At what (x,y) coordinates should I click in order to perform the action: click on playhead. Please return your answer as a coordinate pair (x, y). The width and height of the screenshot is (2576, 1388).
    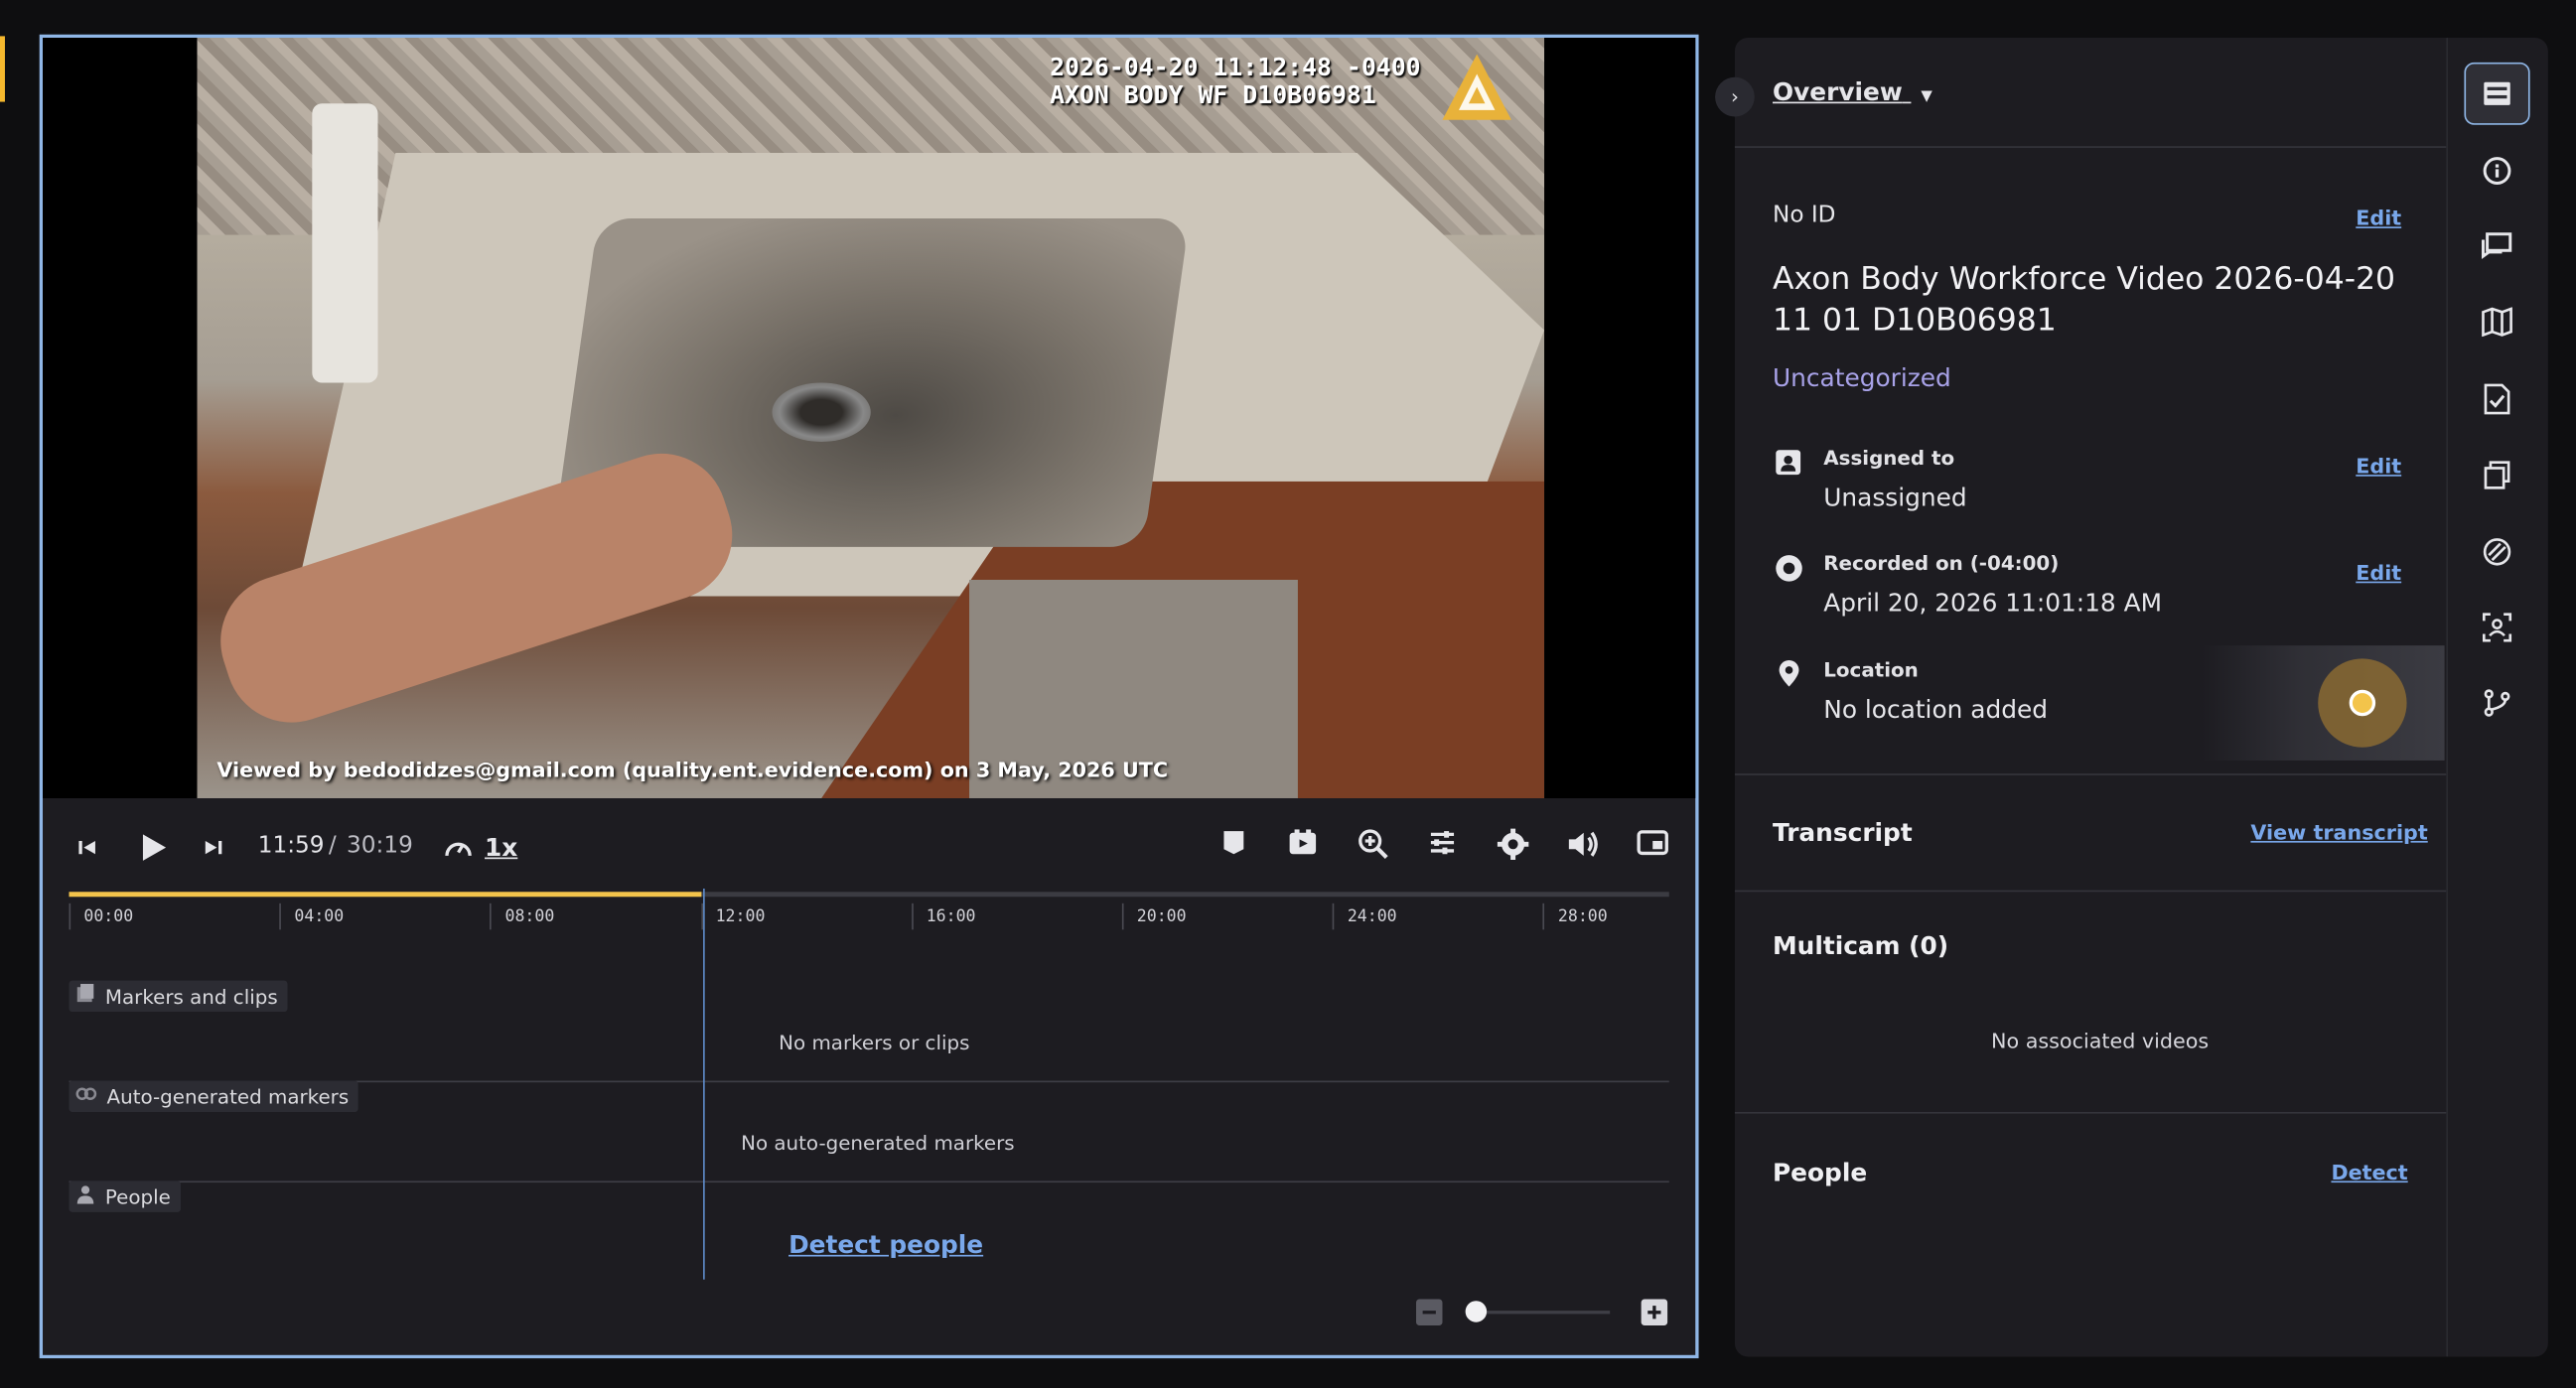
    Looking at the image, I should click on (704, 1084).